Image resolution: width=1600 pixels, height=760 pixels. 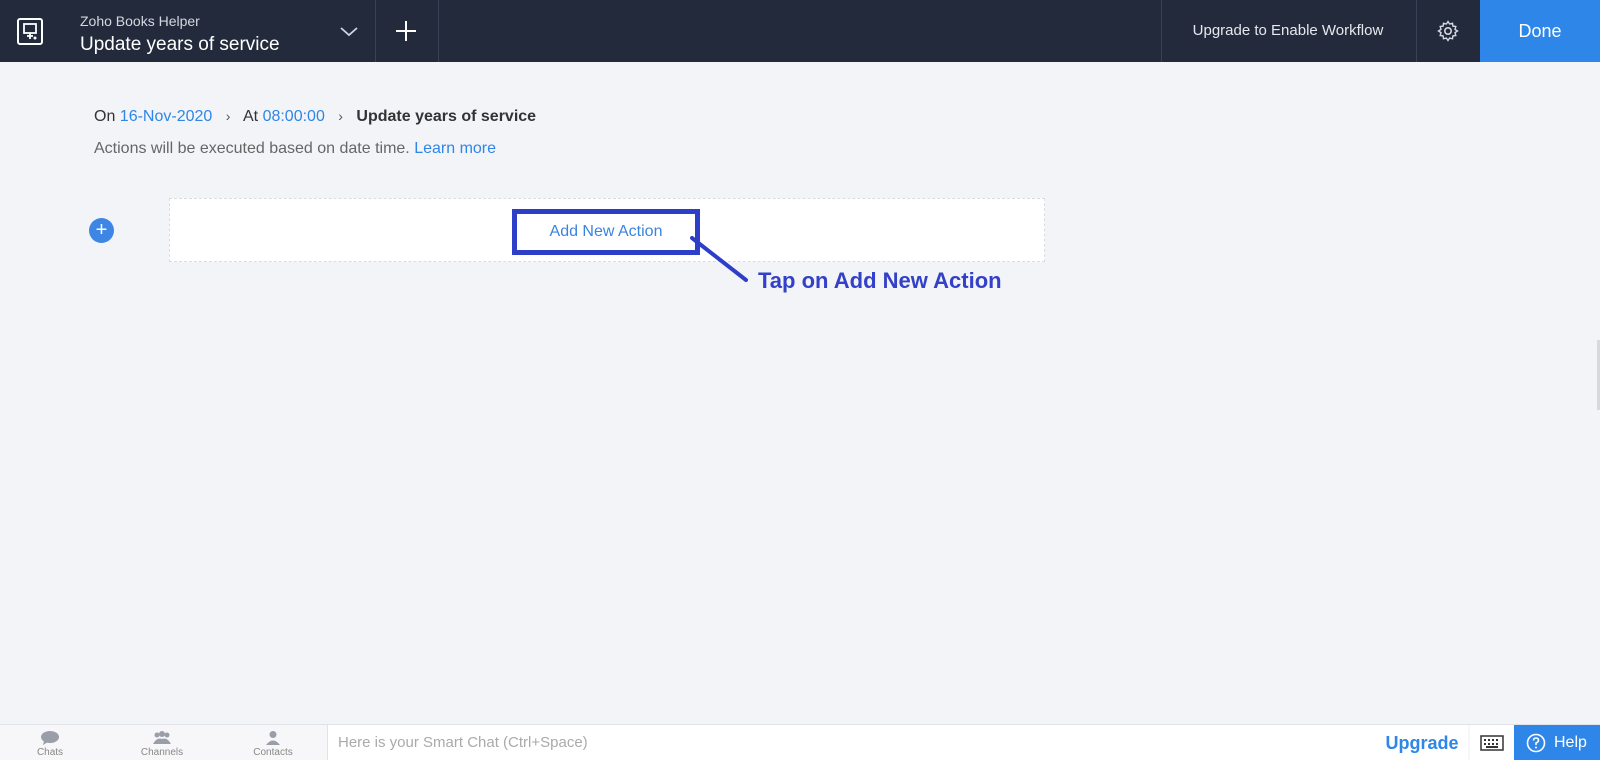 I want to click on settings-button, so click(x=1448, y=31).